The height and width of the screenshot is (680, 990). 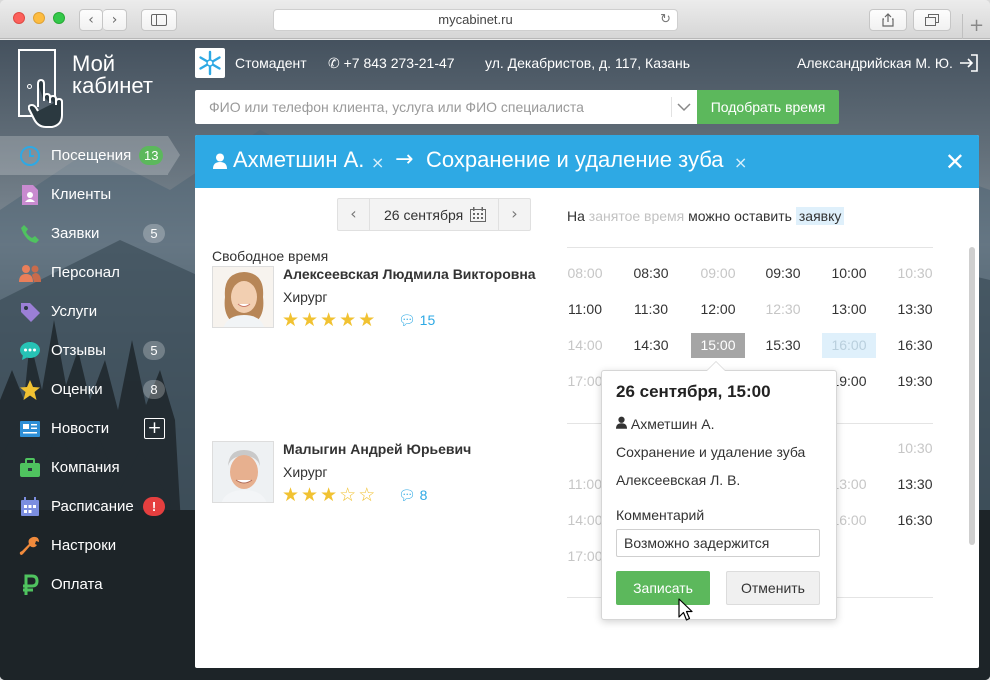 I want to click on sidebar-item-company: Компания, so click(x=90, y=467).